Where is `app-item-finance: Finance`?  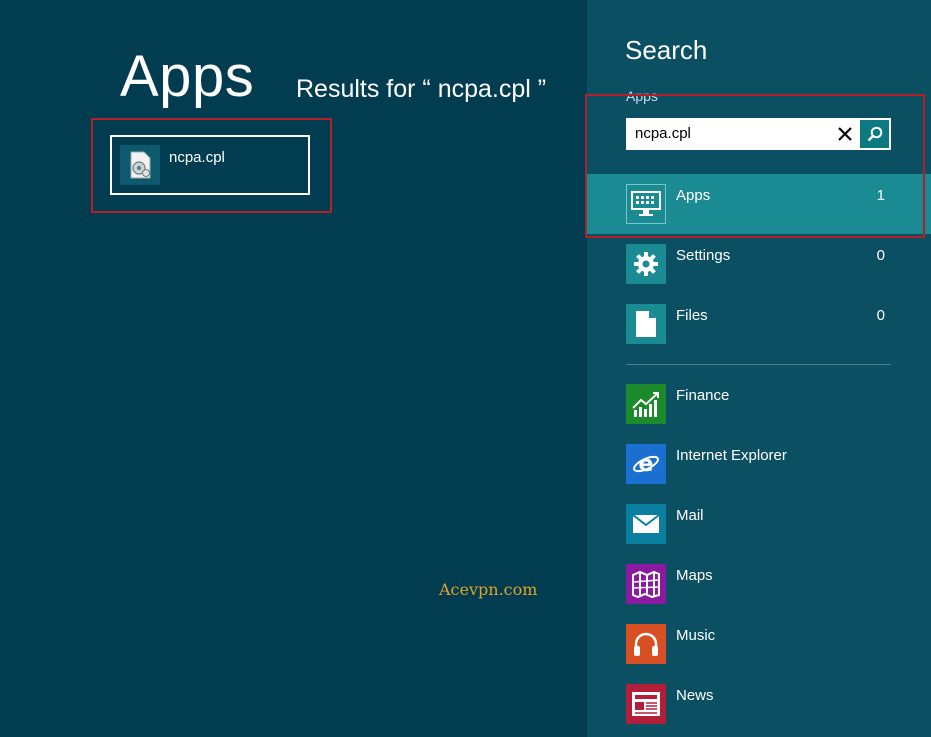 app-item-finance: Finance is located at coordinates (759, 404).